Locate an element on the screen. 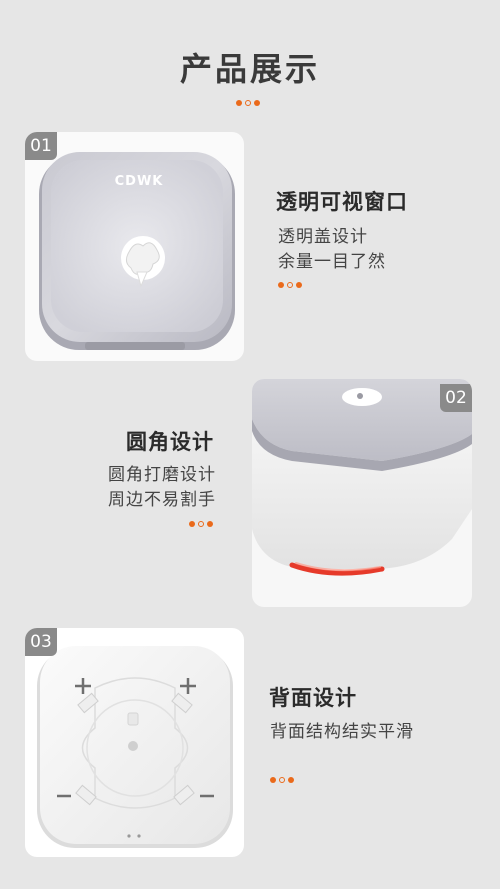 This screenshot has width=500, height=889. dispenser-corner-image is located at coordinates (362, 477).